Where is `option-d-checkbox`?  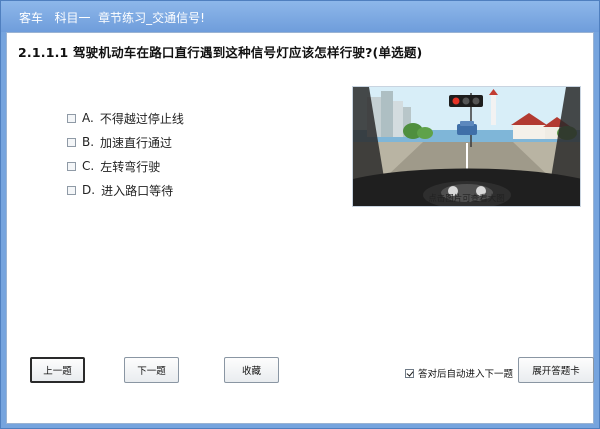 option-d-checkbox is located at coordinates (71, 190).